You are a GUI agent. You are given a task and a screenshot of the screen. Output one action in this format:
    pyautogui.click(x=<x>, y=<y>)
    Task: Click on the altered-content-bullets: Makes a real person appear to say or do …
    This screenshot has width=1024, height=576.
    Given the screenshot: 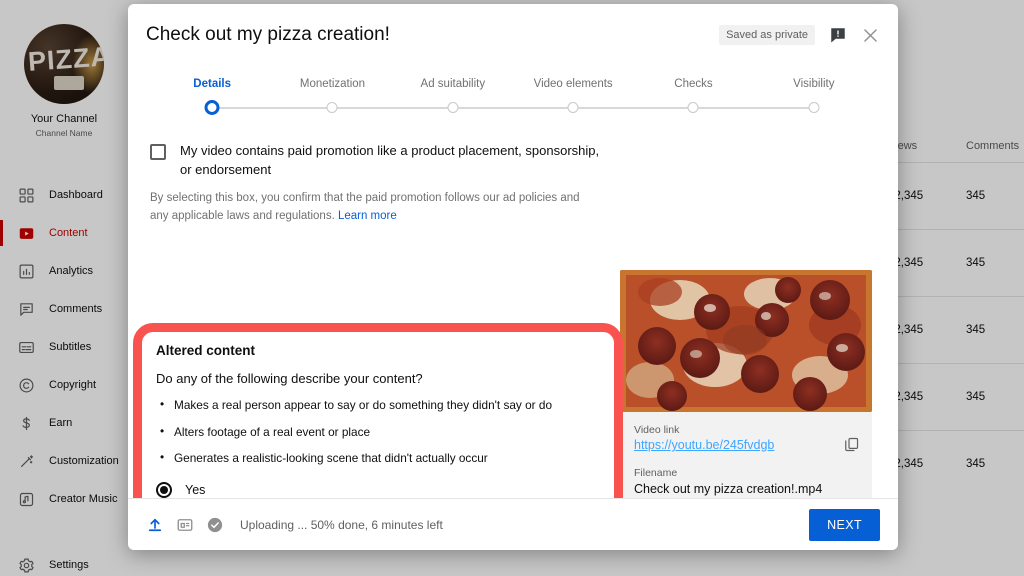 What is the action you would take?
    pyautogui.click(x=378, y=432)
    